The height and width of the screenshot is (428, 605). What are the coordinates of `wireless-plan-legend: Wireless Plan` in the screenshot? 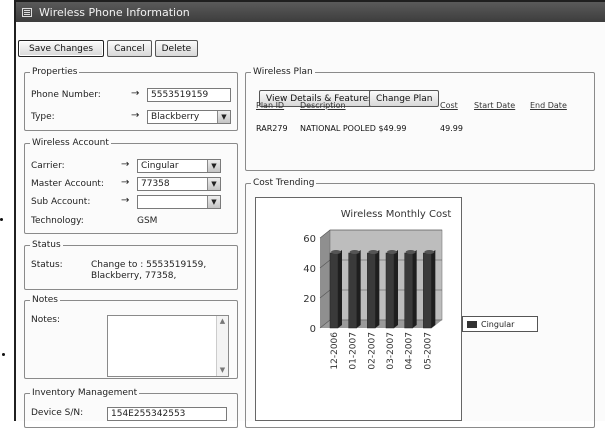 It's located at (283, 72).